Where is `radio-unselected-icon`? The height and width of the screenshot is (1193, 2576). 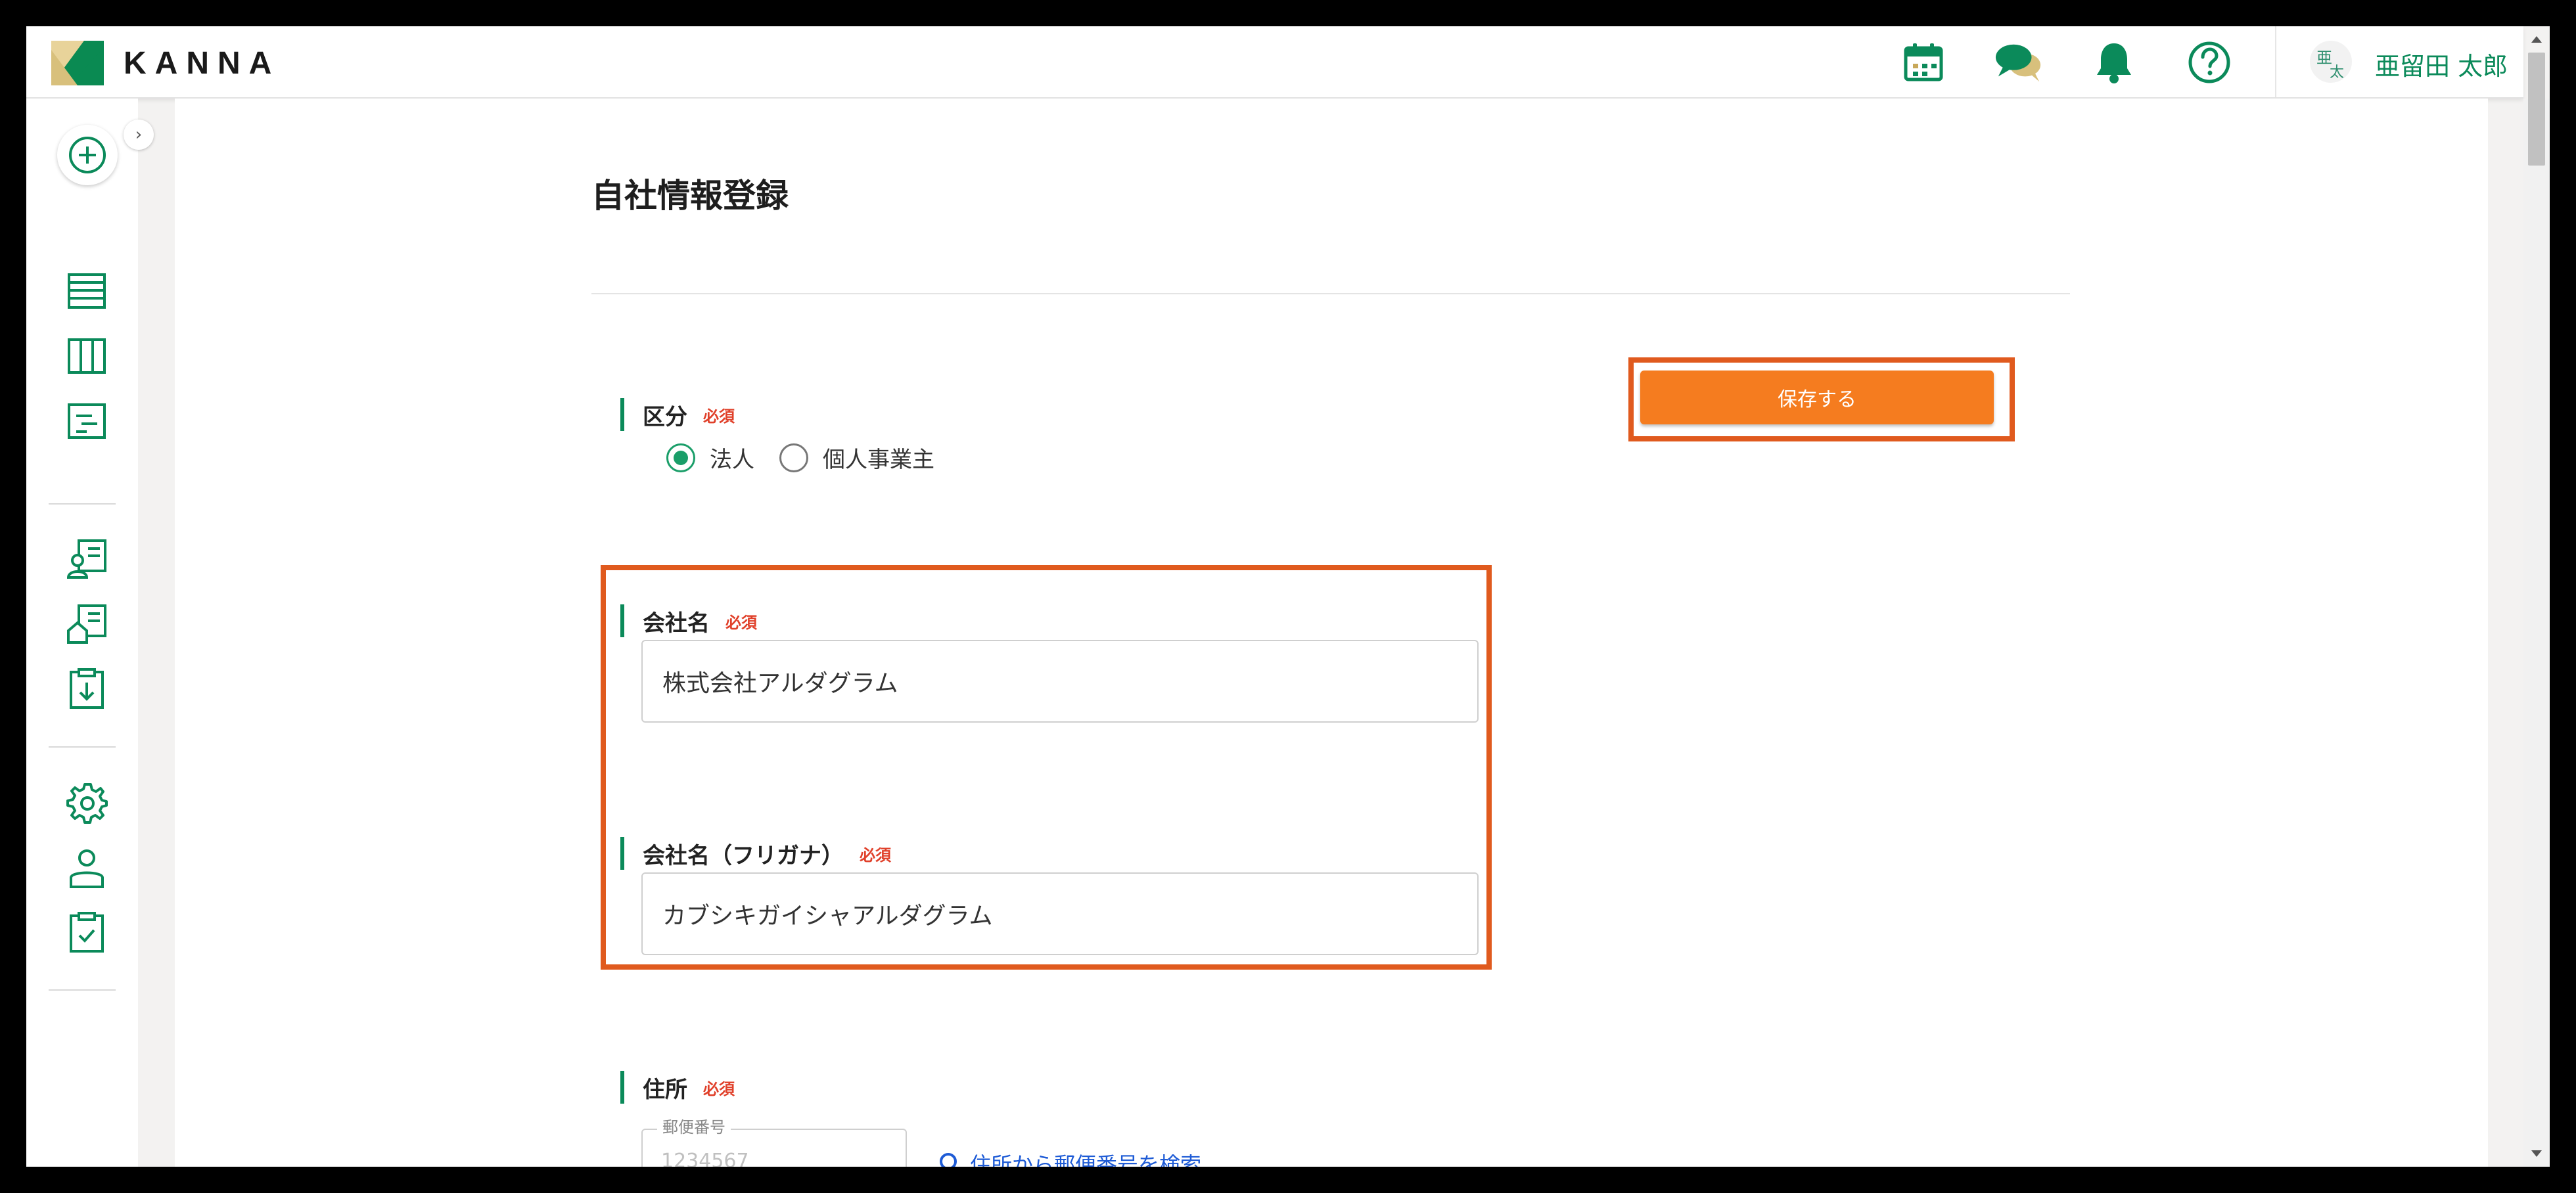
radio-unselected-icon is located at coordinates (793, 457).